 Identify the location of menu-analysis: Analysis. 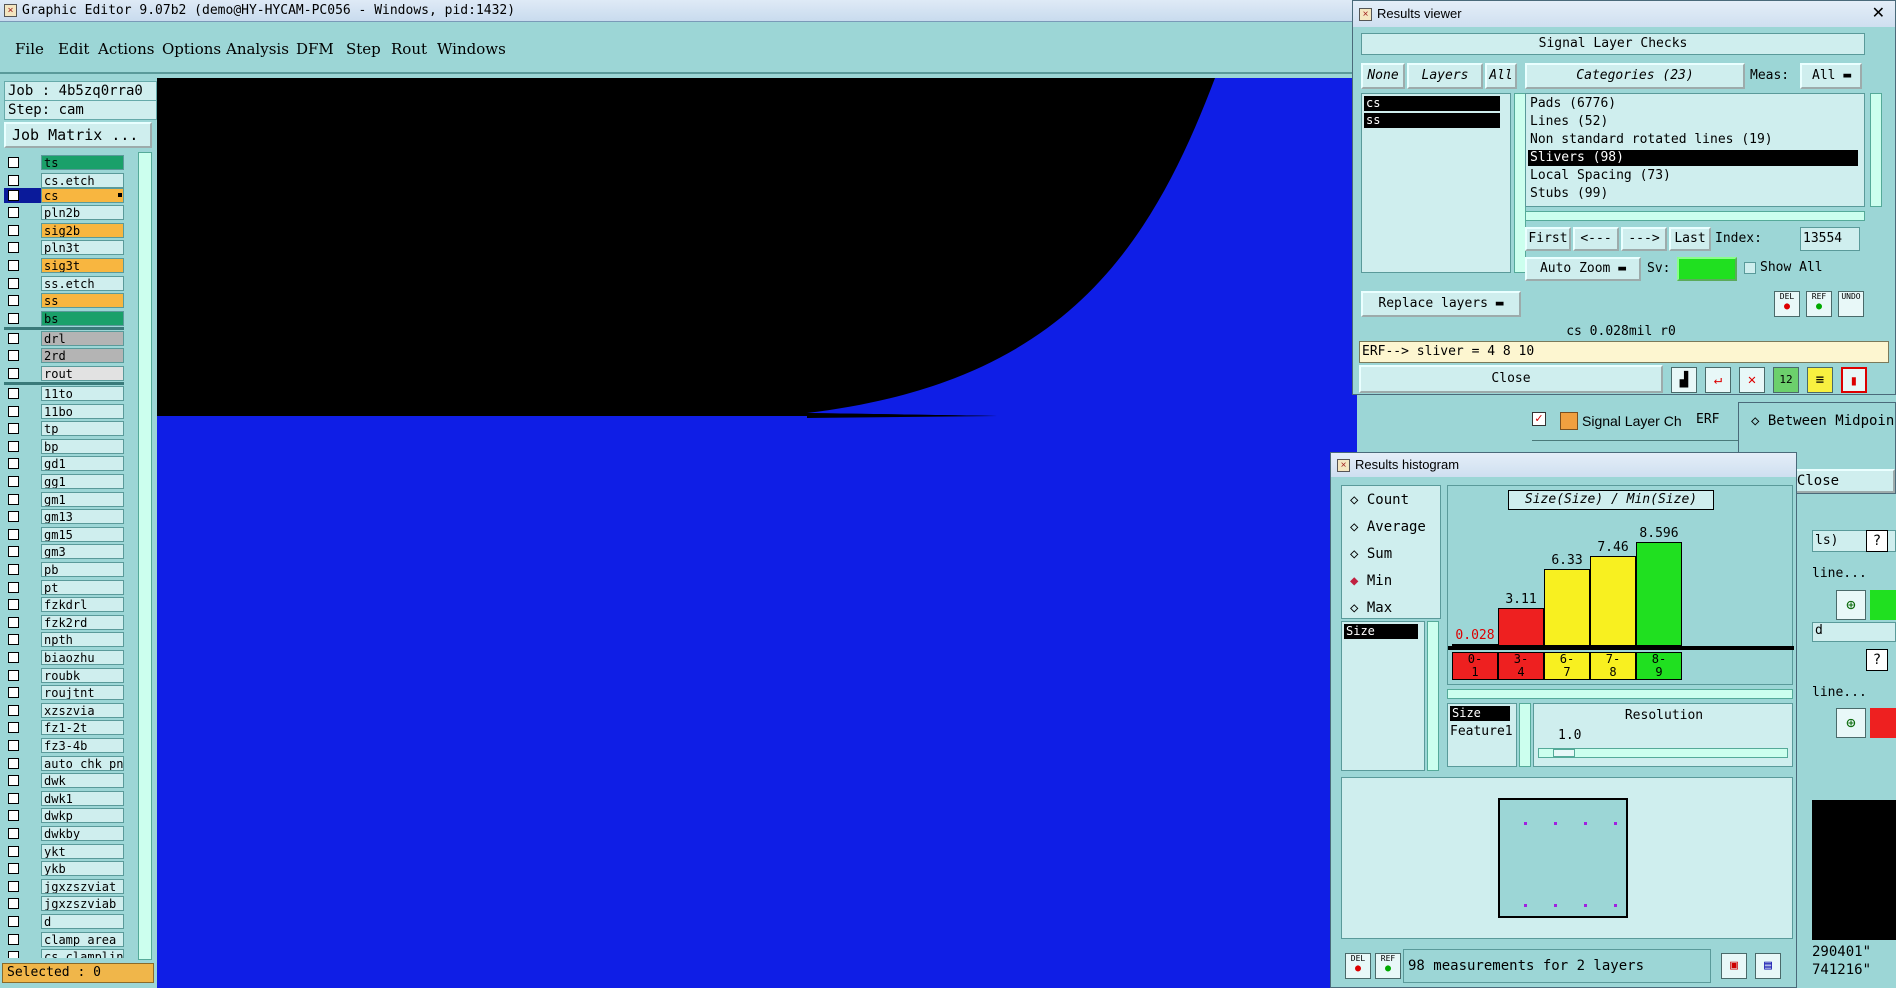
(257, 49).